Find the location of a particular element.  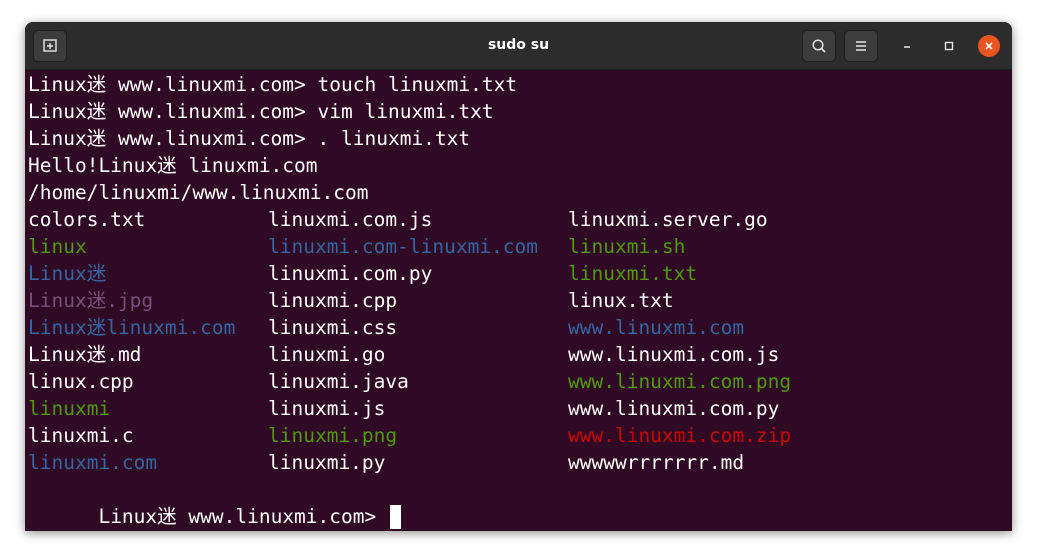

prompt-line: Linux迷 www.linuxmi.com> is located at coordinates (214, 502).